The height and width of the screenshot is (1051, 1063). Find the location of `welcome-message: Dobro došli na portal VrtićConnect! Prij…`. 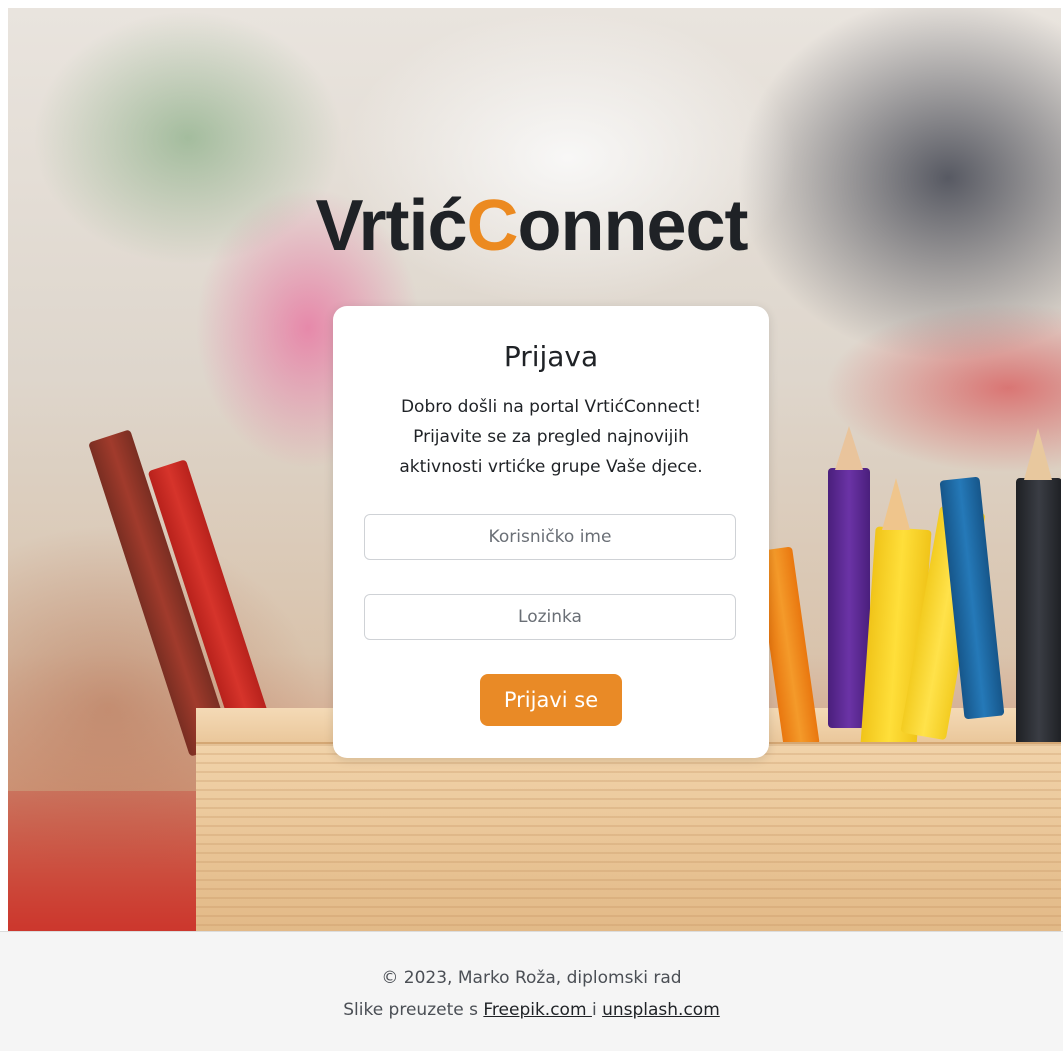

welcome-message: Dobro došli na portal VrtićConnect! Prij… is located at coordinates (551, 437).